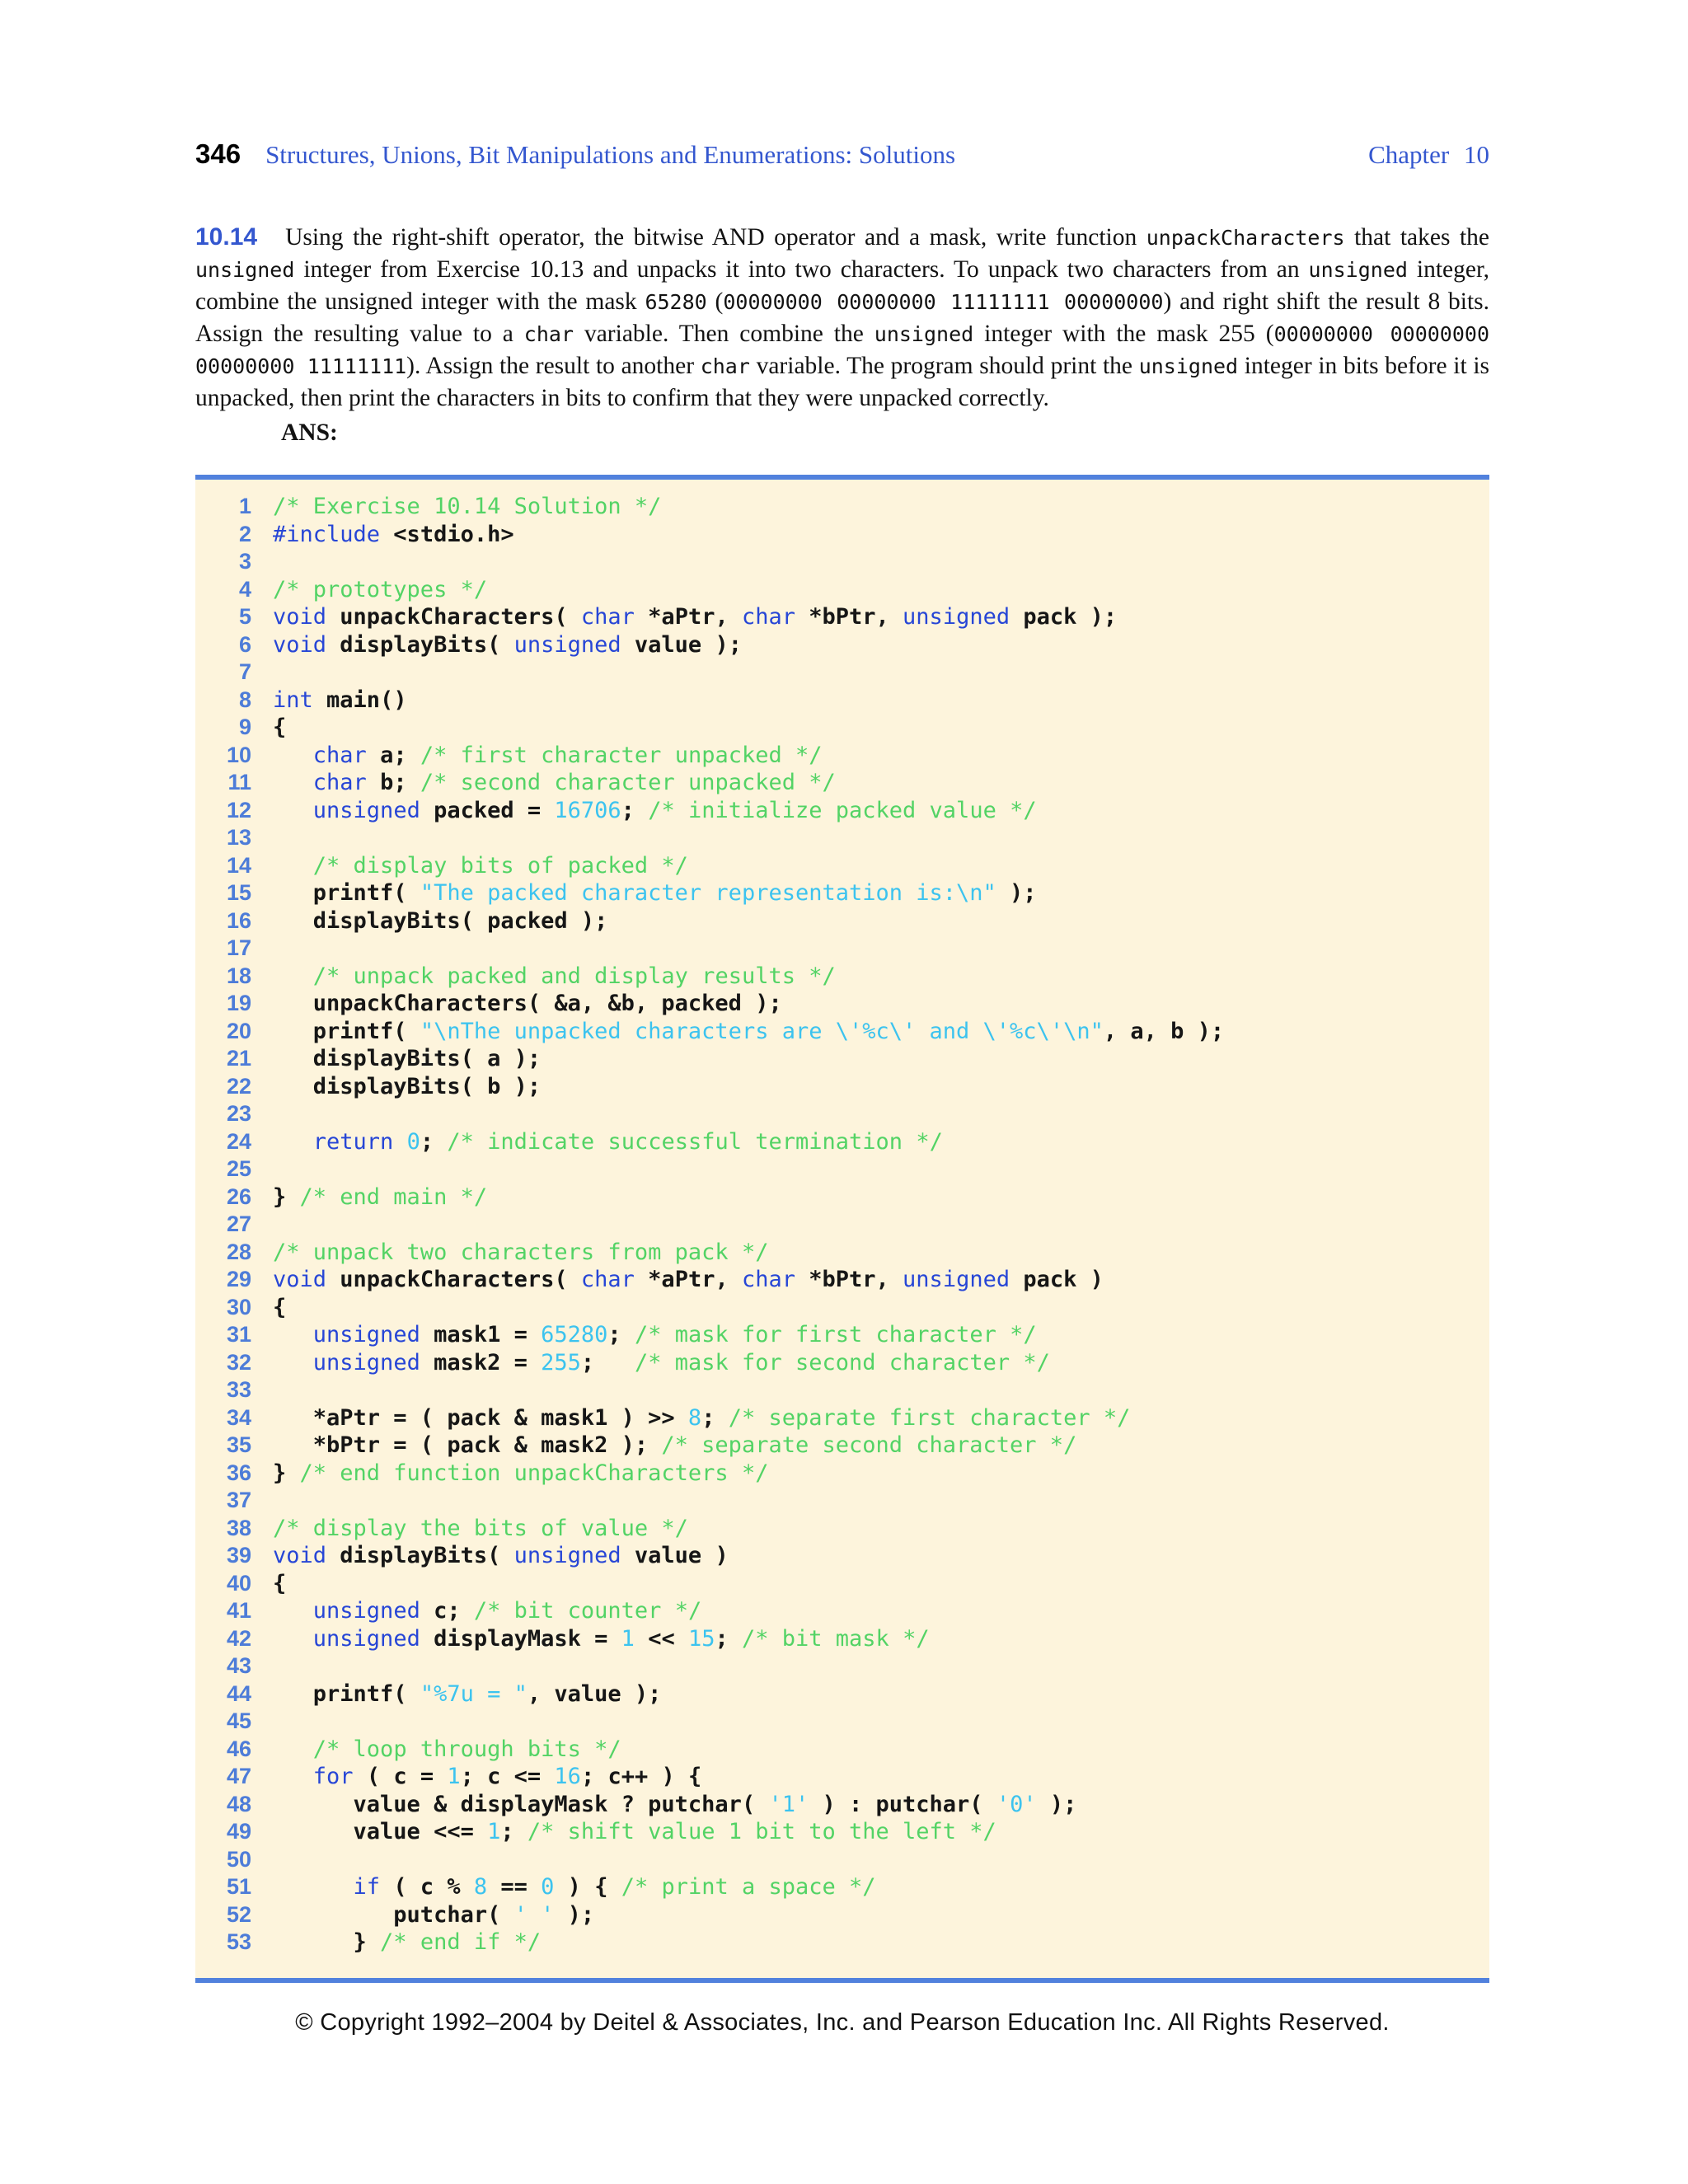 Image resolution: width=1688 pixels, height=2184 pixels. Describe the element at coordinates (393, 1914) in the screenshot. I see `code-token-pl: putchar(` at that location.